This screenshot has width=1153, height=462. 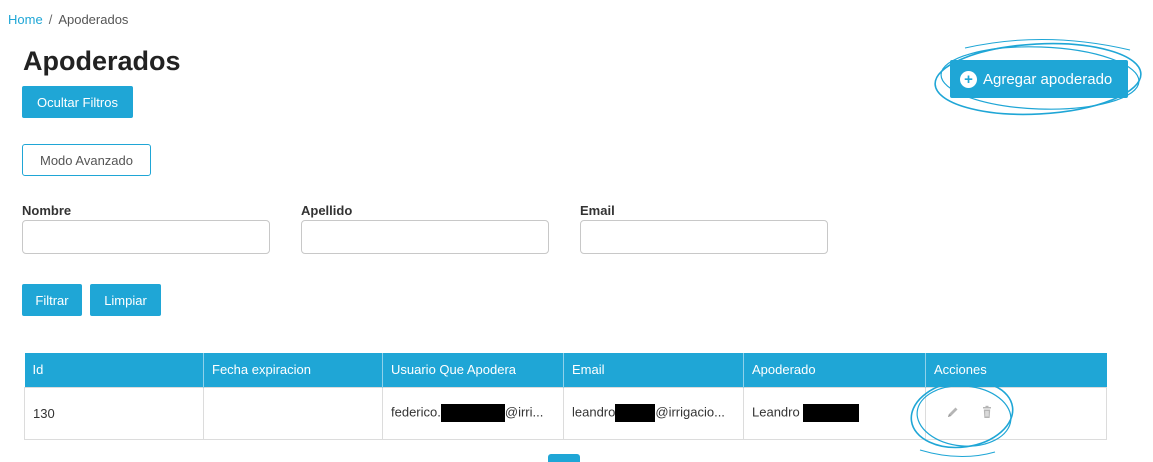 What do you see at coordinates (564, 458) in the screenshot?
I see `pagination-button` at bounding box center [564, 458].